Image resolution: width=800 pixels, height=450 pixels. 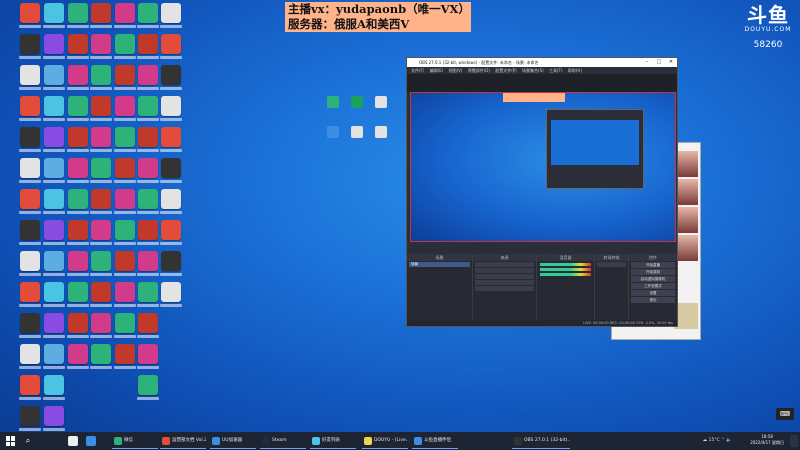 What do you see at coordinates (439, 264) in the screenshot?
I see `scene-item: 场景` at bounding box center [439, 264].